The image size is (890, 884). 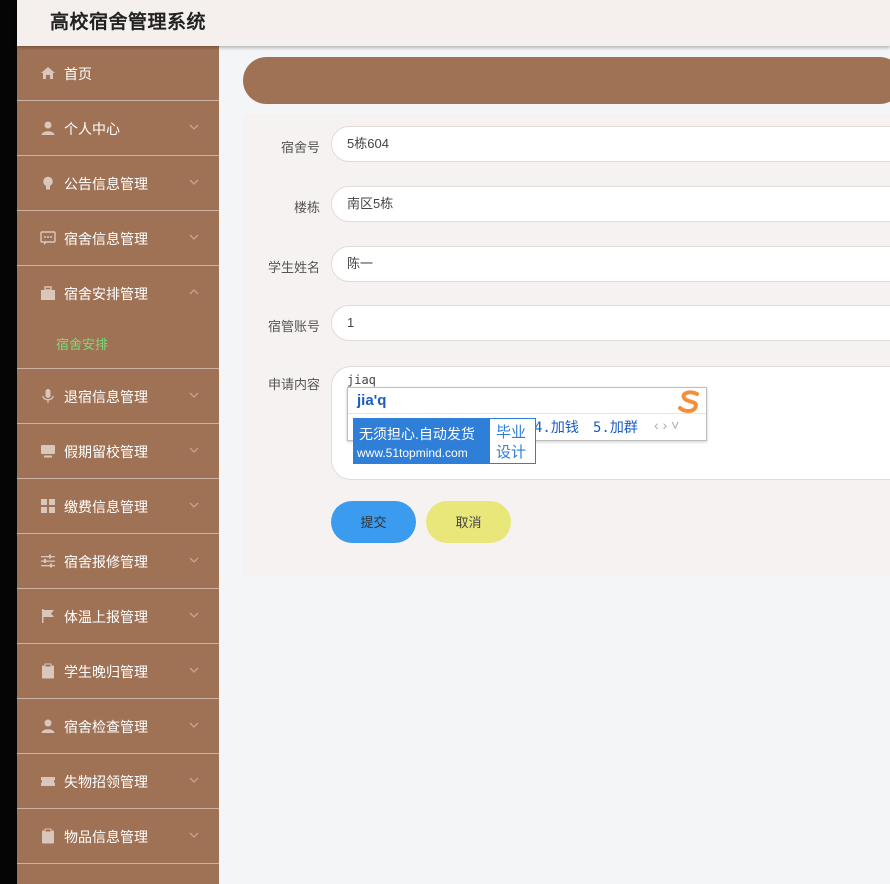 I want to click on sidebar-item-inspection: 宿舍检查管理, so click(x=118, y=726).